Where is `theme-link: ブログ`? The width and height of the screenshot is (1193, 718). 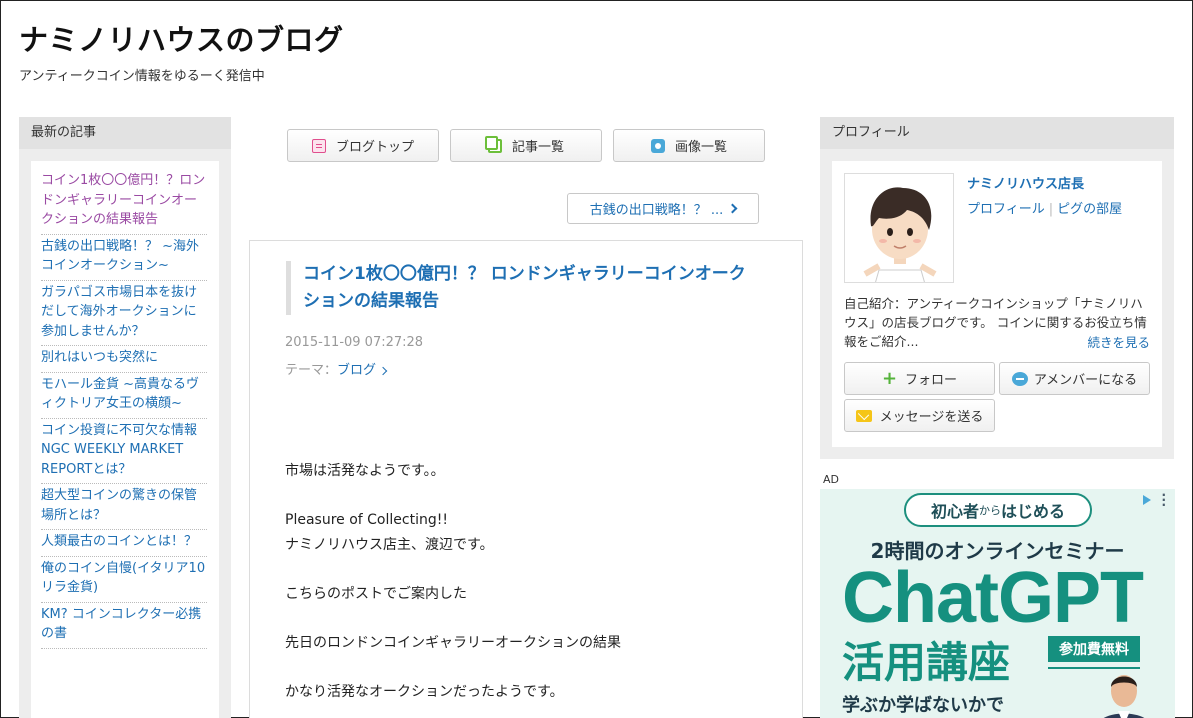 theme-link: ブログ is located at coordinates (362, 370).